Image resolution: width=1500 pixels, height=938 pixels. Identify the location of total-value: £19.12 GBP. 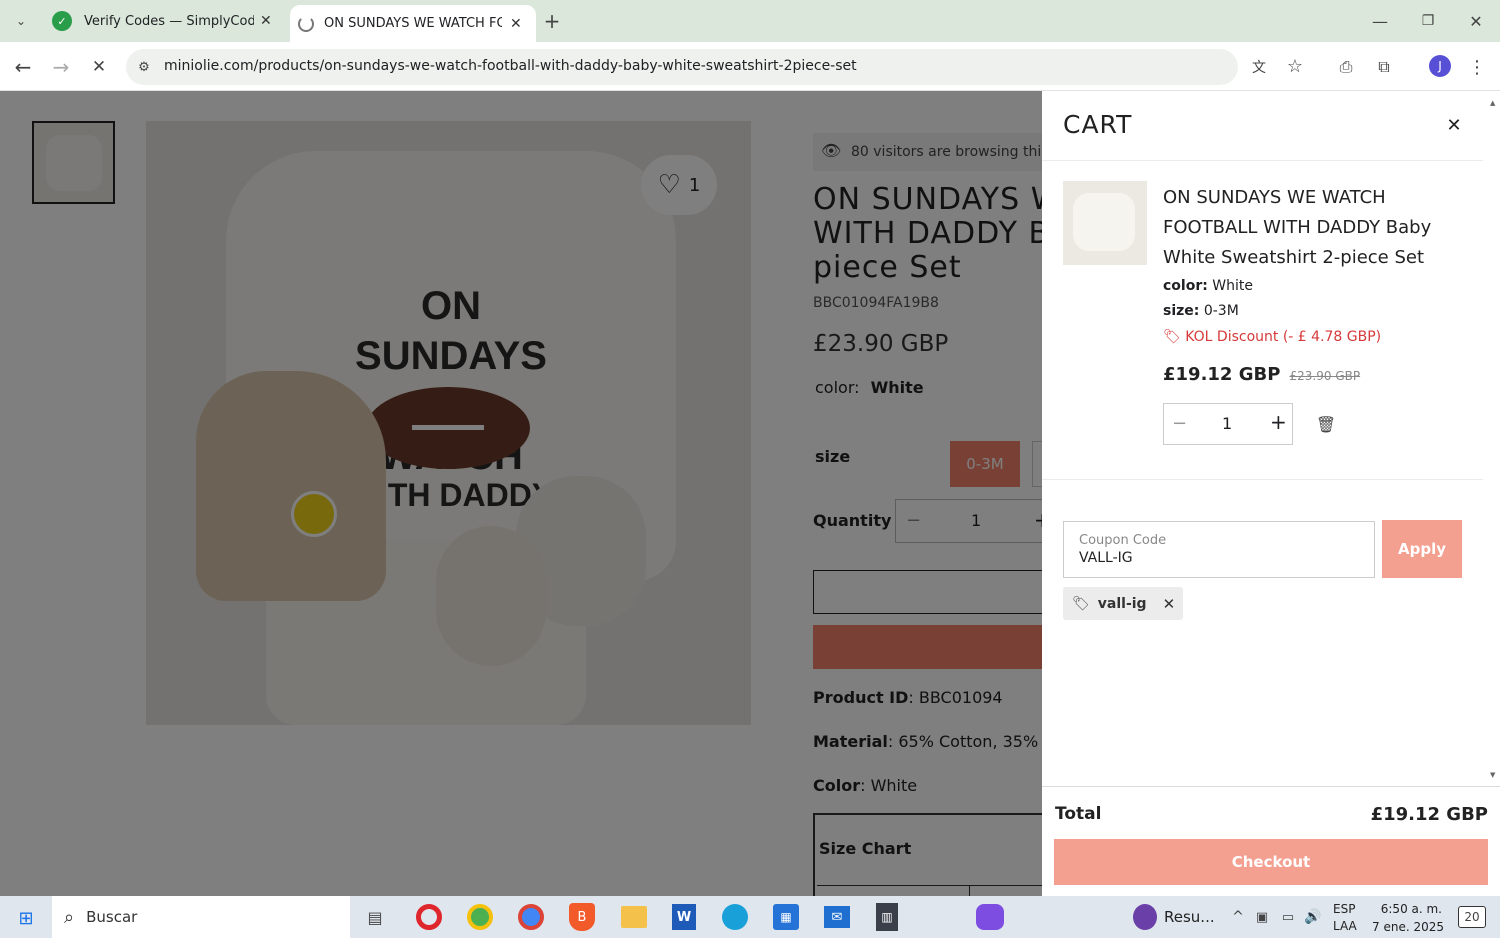
(1429, 814).